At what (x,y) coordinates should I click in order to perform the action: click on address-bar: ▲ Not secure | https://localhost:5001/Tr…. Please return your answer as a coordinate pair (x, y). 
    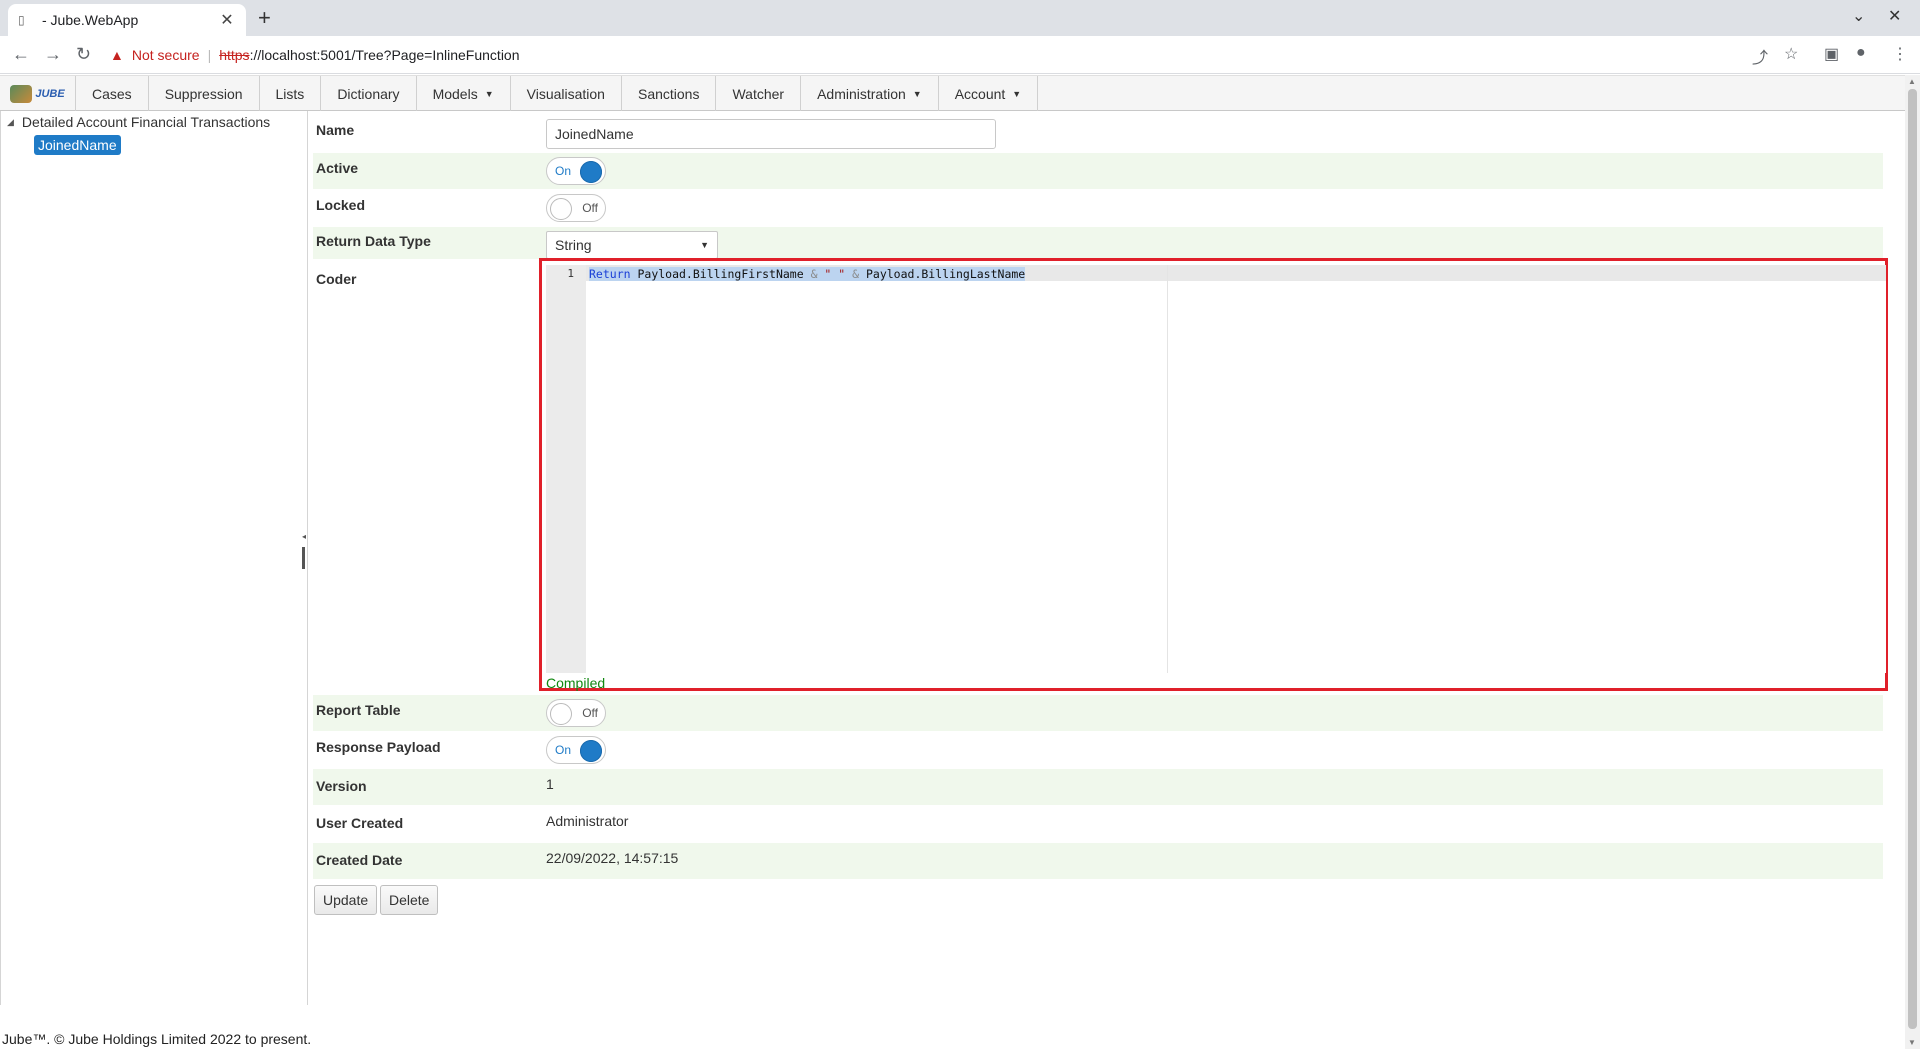
    Looking at the image, I should click on (315, 55).